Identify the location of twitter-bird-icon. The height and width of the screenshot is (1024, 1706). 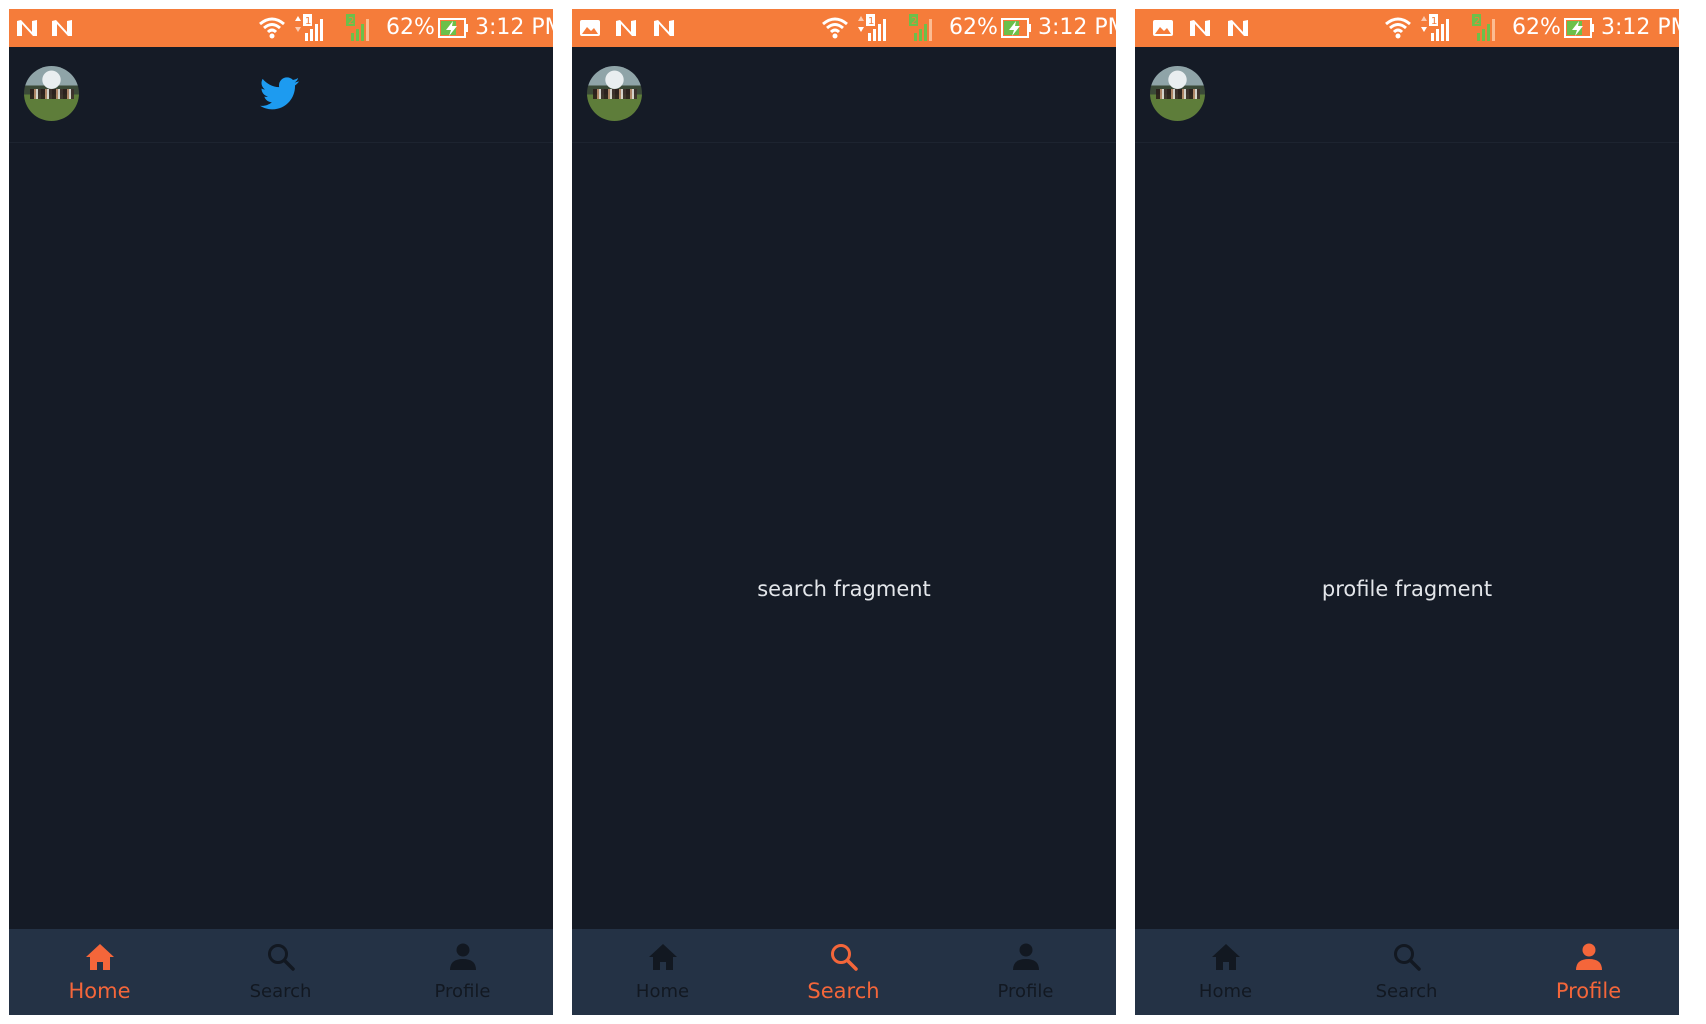
(280, 93).